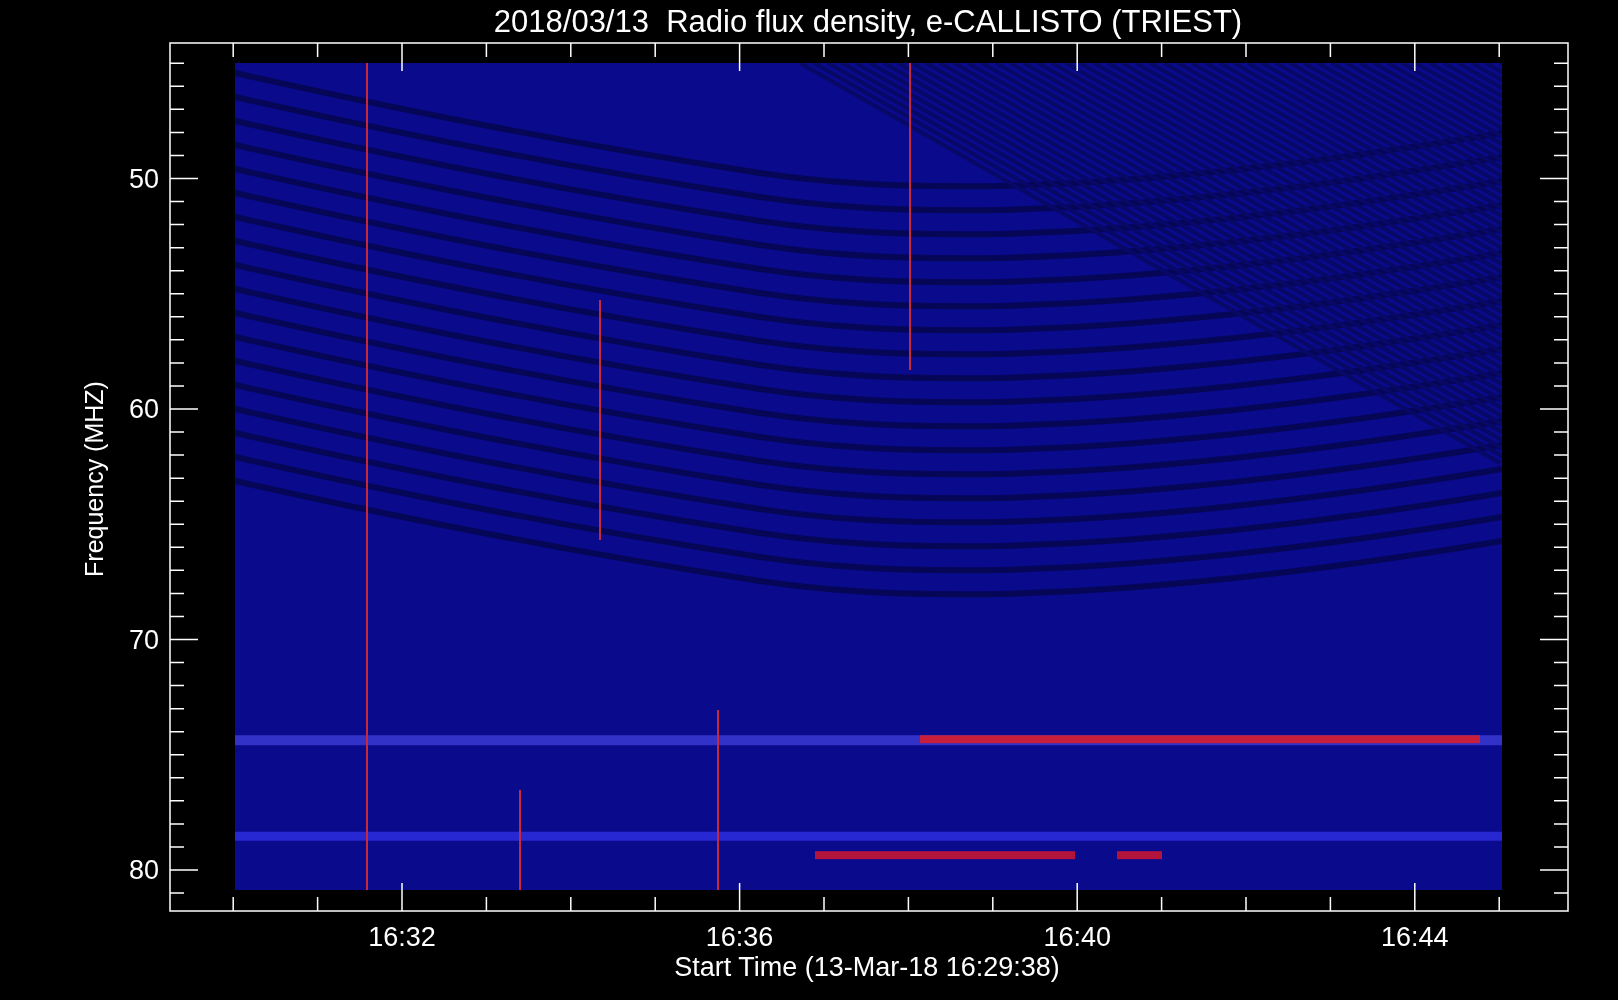 The width and height of the screenshot is (1618, 1000). Describe the element at coordinates (1415, 937) in the screenshot. I see `tick-label: 16:44` at that location.